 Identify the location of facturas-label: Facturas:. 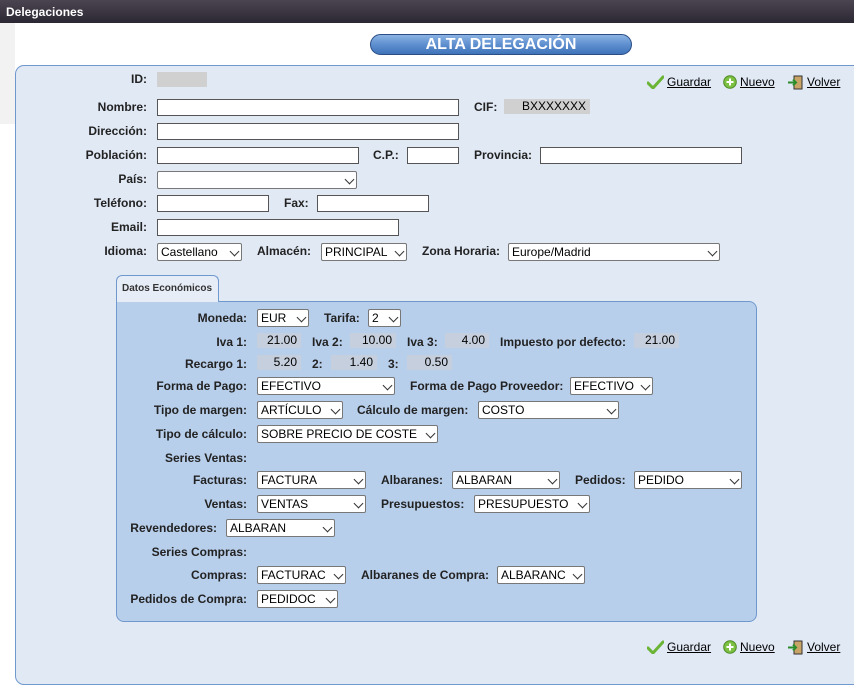
(219, 480).